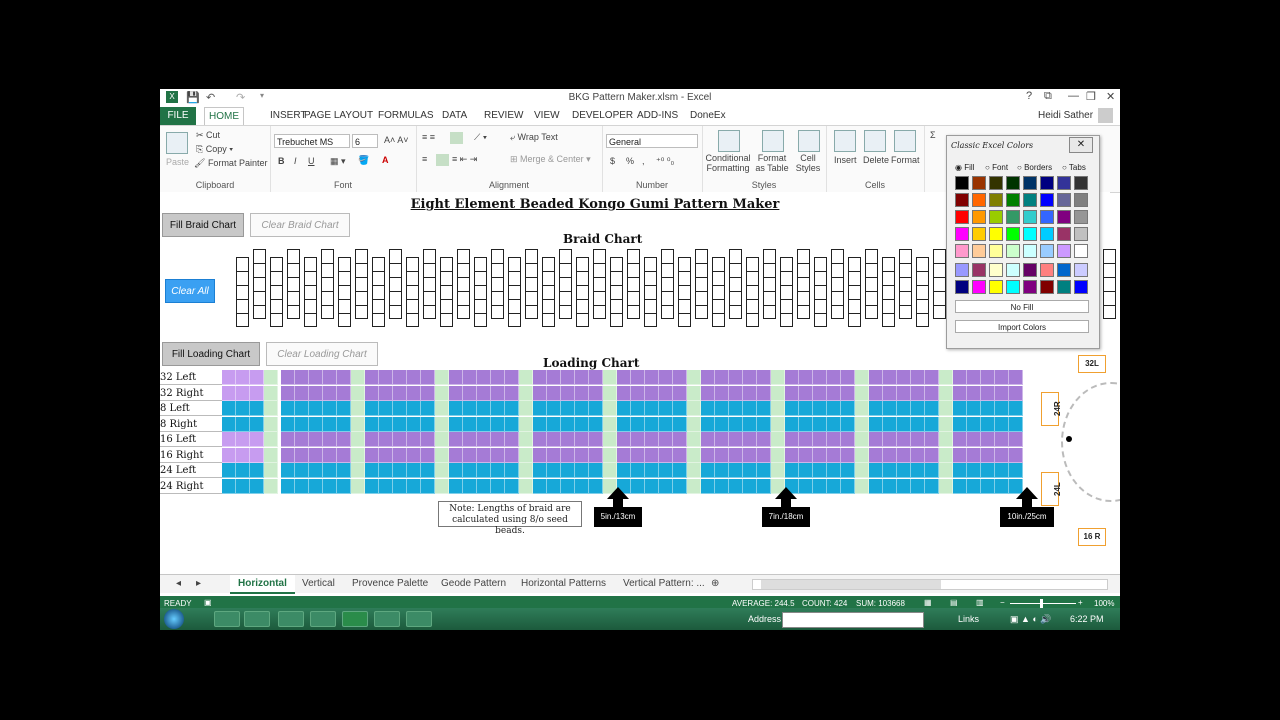 Image resolution: width=1280 pixels, height=720 pixels. Describe the element at coordinates (1105, 115) in the screenshot. I see `avatar` at that location.